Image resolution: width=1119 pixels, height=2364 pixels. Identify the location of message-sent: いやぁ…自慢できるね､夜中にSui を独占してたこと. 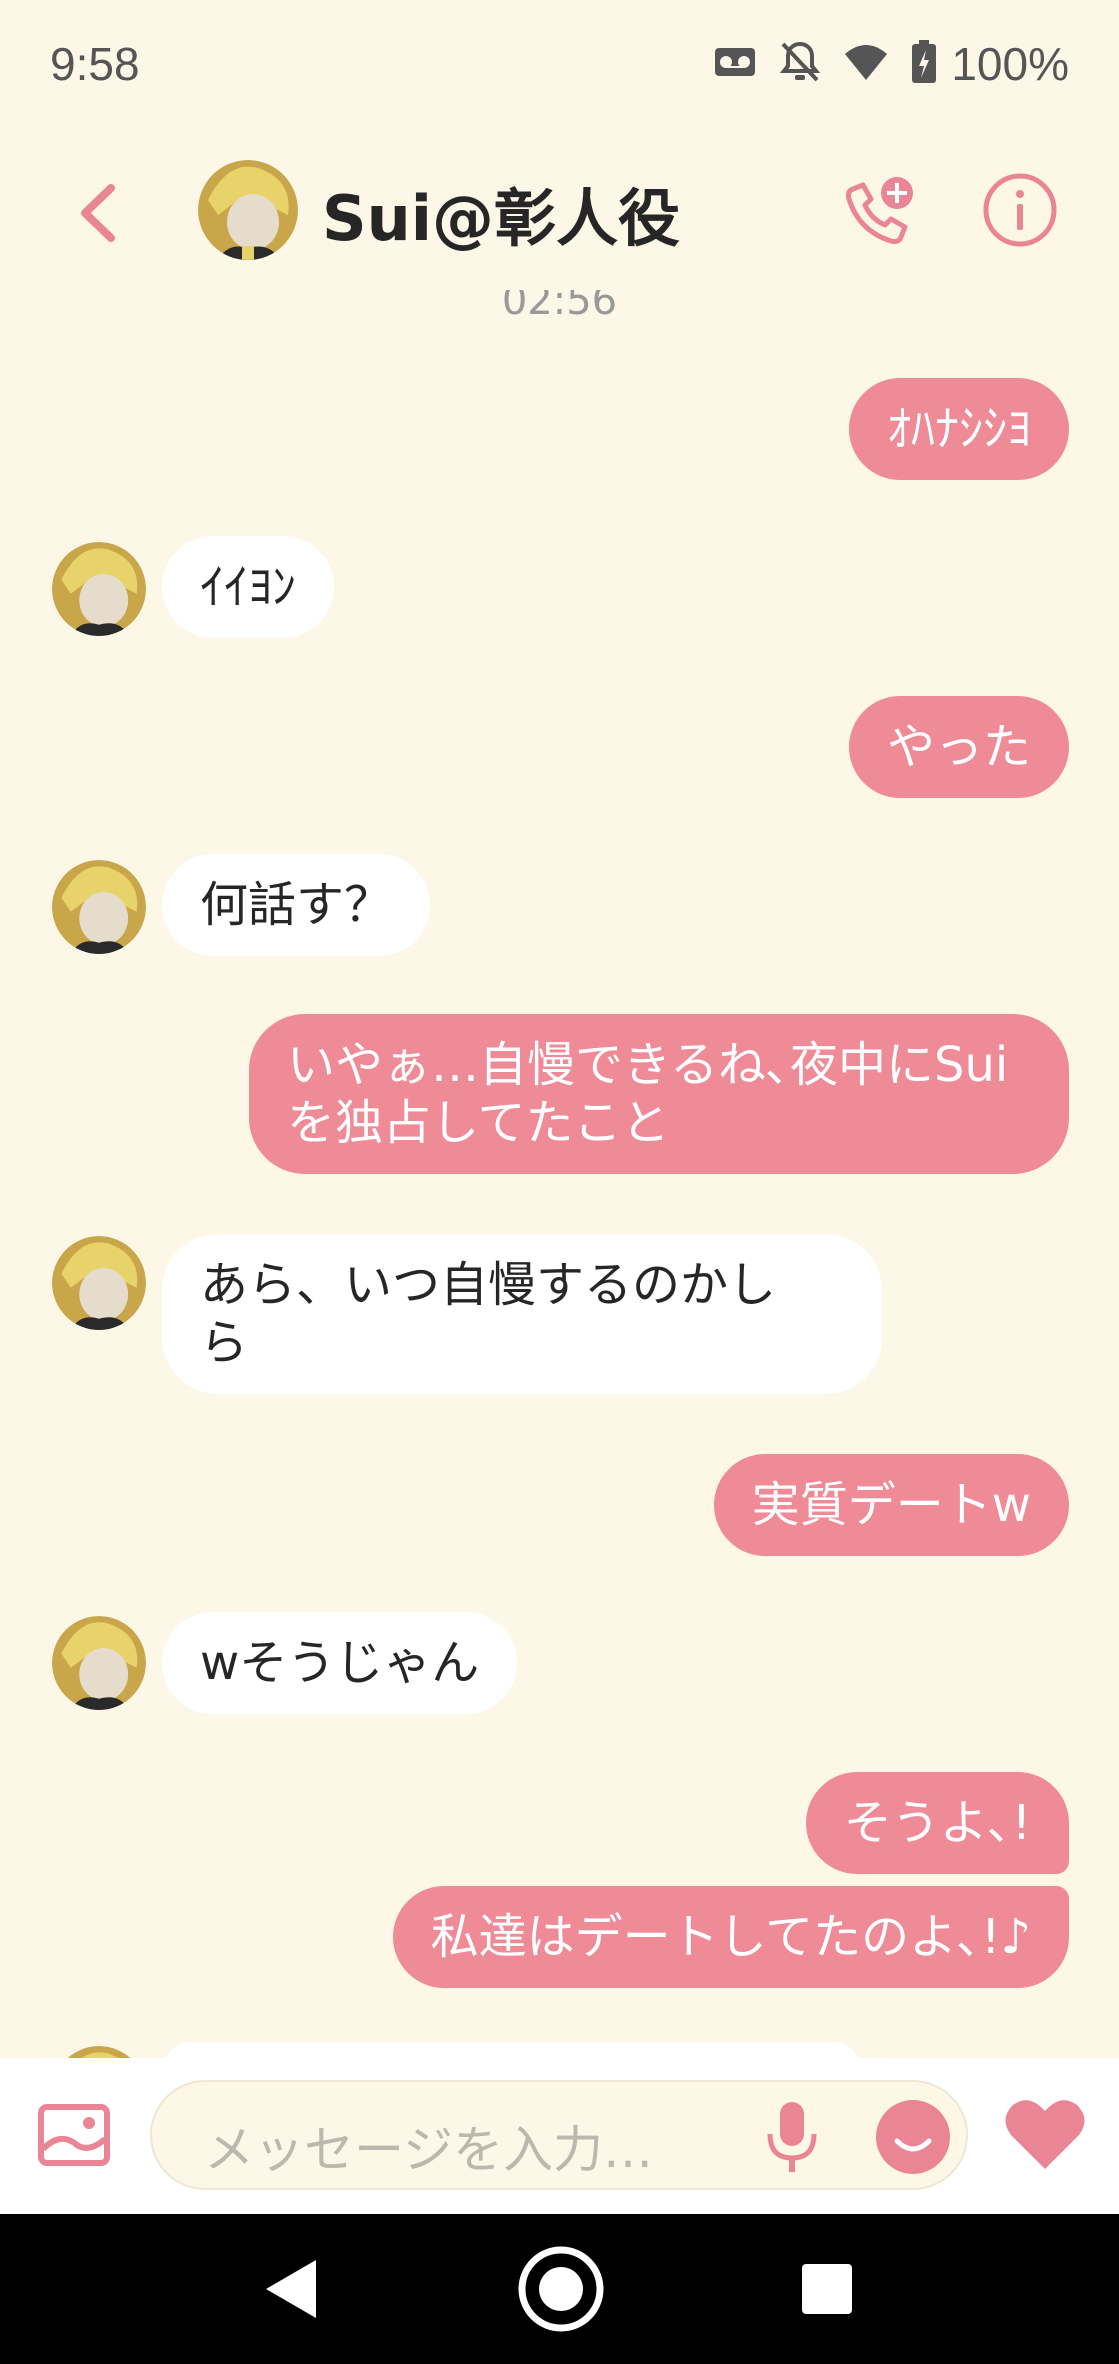
(659, 1094).